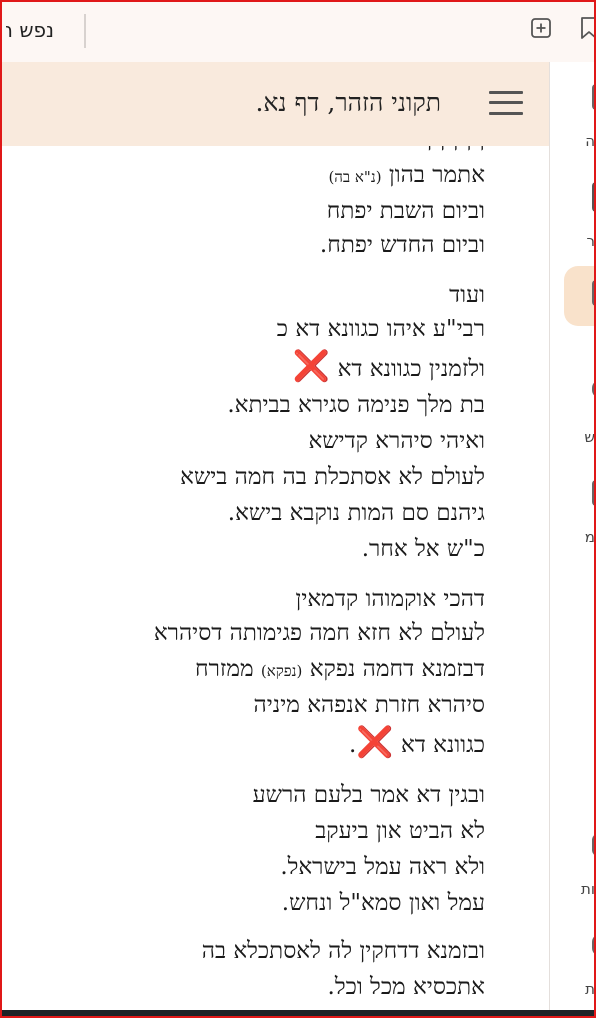  Describe the element at coordinates (594, 389) in the screenshot. I see `search-icon` at that location.